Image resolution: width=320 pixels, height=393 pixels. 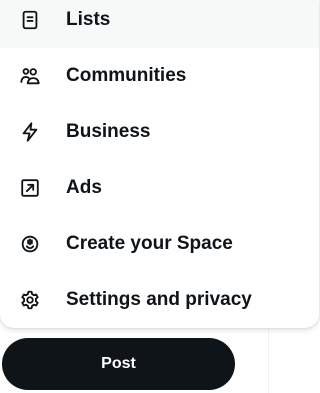 What do you see at coordinates (126, 75) in the screenshot?
I see `menu-item-label: Communities` at bounding box center [126, 75].